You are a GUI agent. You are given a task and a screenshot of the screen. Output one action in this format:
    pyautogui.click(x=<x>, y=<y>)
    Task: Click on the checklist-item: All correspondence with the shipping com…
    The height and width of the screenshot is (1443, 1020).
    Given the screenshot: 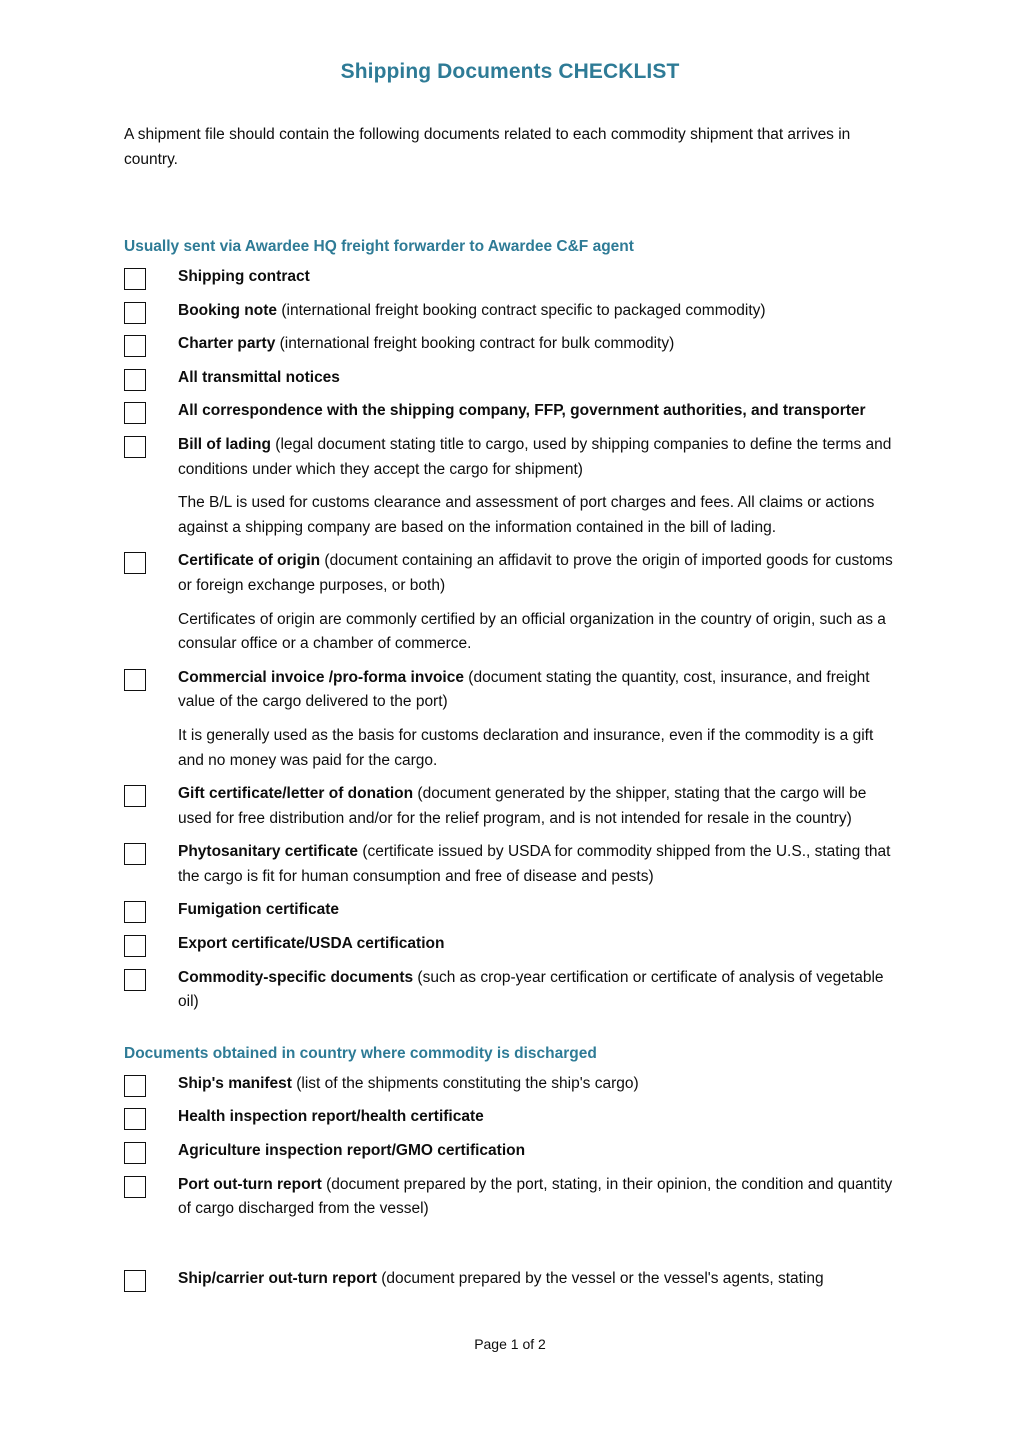 What is the action you would take?
    pyautogui.click(x=510, y=412)
    